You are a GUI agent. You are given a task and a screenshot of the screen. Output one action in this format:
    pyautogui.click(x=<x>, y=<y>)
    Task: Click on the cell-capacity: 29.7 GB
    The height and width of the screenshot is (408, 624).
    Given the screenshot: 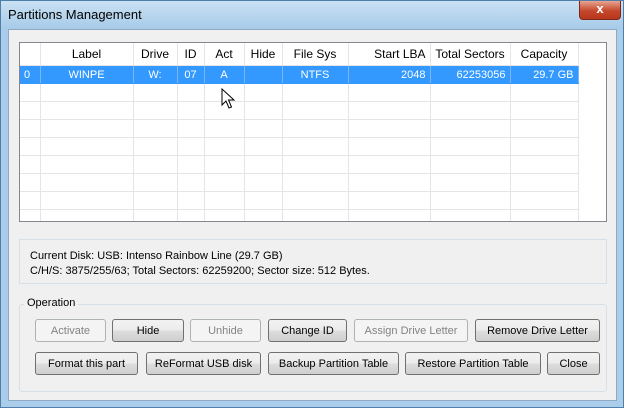 What is the action you would take?
    pyautogui.click(x=544, y=74)
    